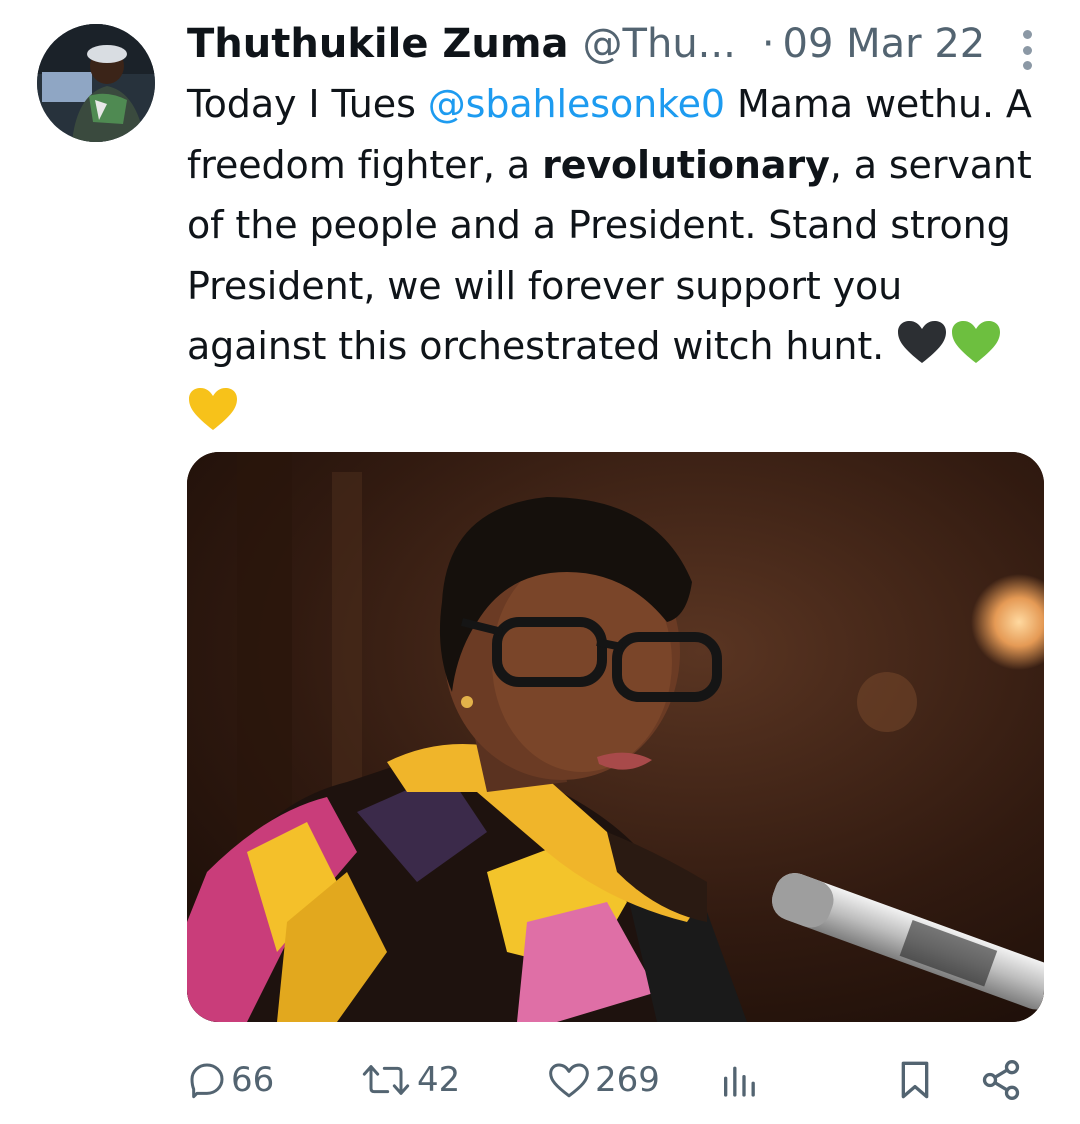 This screenshot has height=1124, width=1080. What do you see at coordinates (307, 104) in the screenshot?
I see `tweet-text-part: Today I Tues` at bounding box center [307, 104].